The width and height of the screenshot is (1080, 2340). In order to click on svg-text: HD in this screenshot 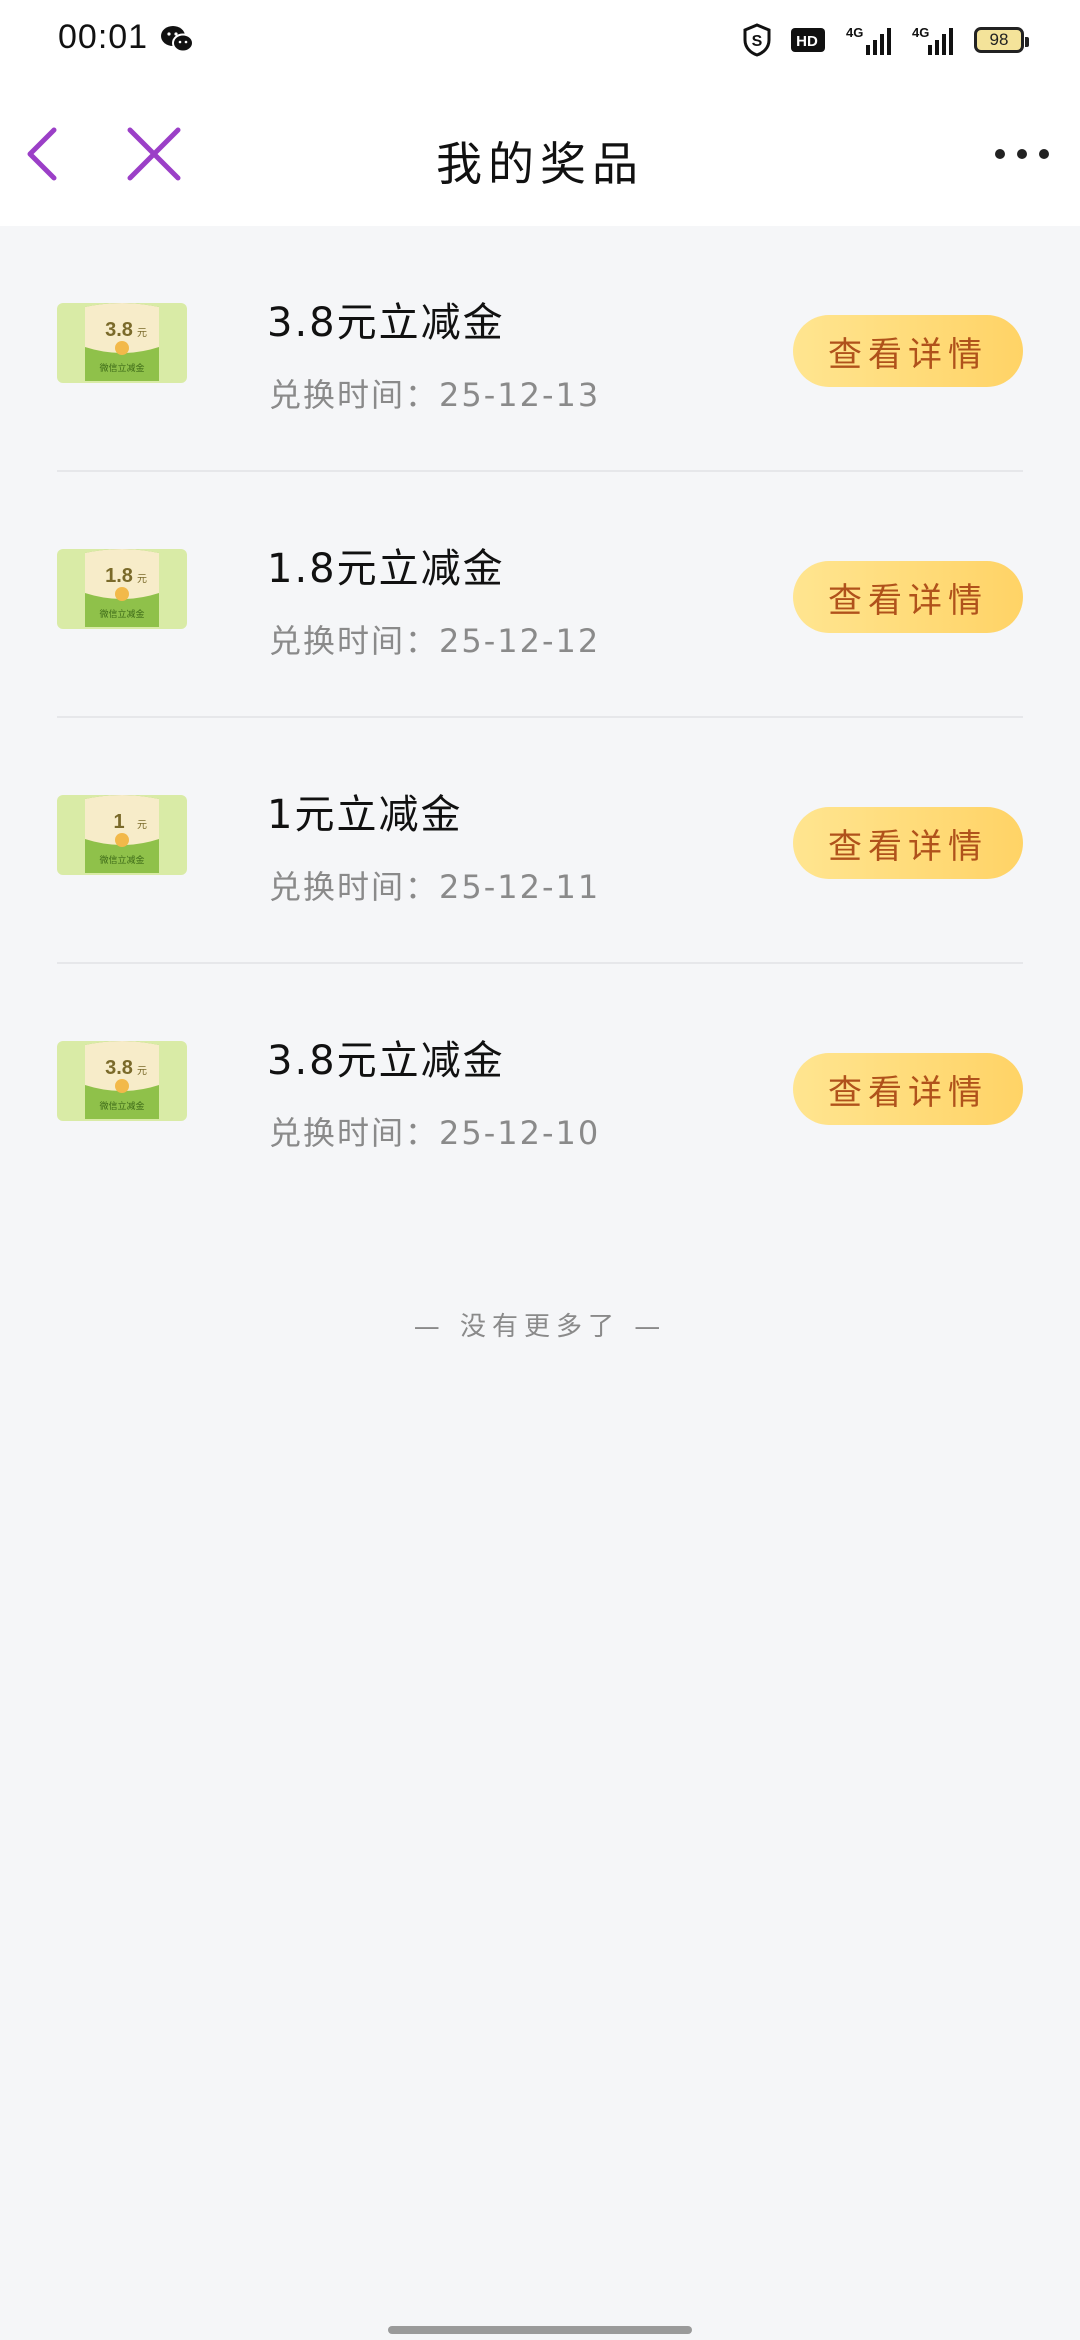, I will do `click(807, 41)`.